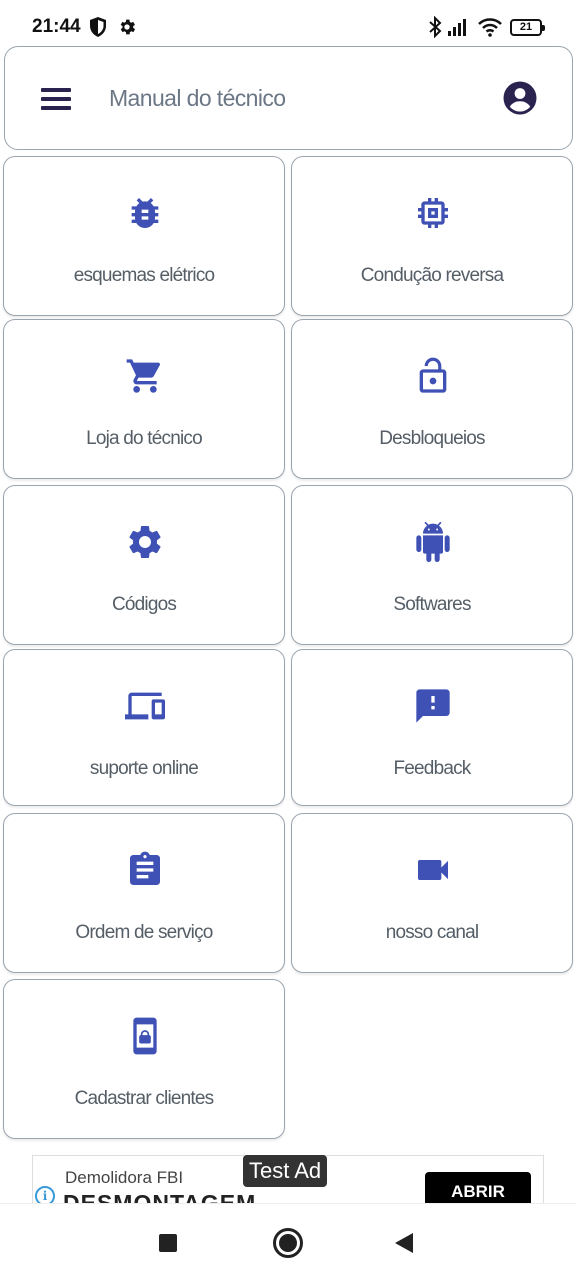 The height and width of the screenshot is (1280, 576). What do you see at coordinates (144, 1098) in the screenshot?
I see `tile-label: Cadastrar clientes` at bounding box center [144, 1098].